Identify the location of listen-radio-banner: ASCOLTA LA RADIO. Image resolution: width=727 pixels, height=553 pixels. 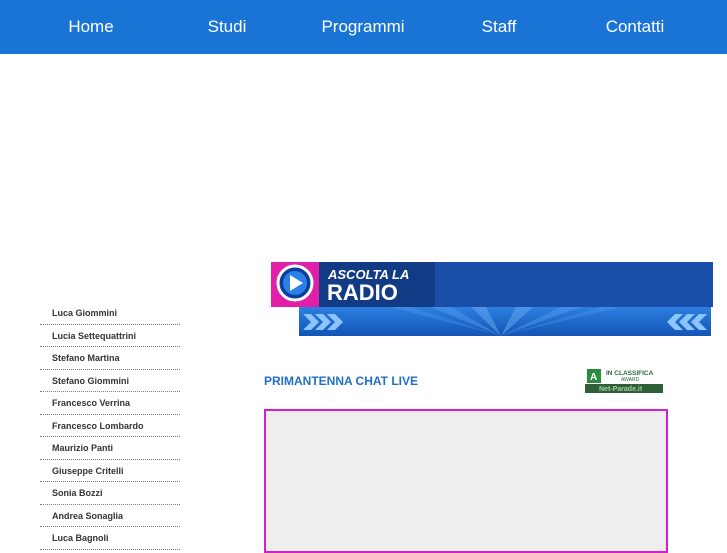
(492, 299).